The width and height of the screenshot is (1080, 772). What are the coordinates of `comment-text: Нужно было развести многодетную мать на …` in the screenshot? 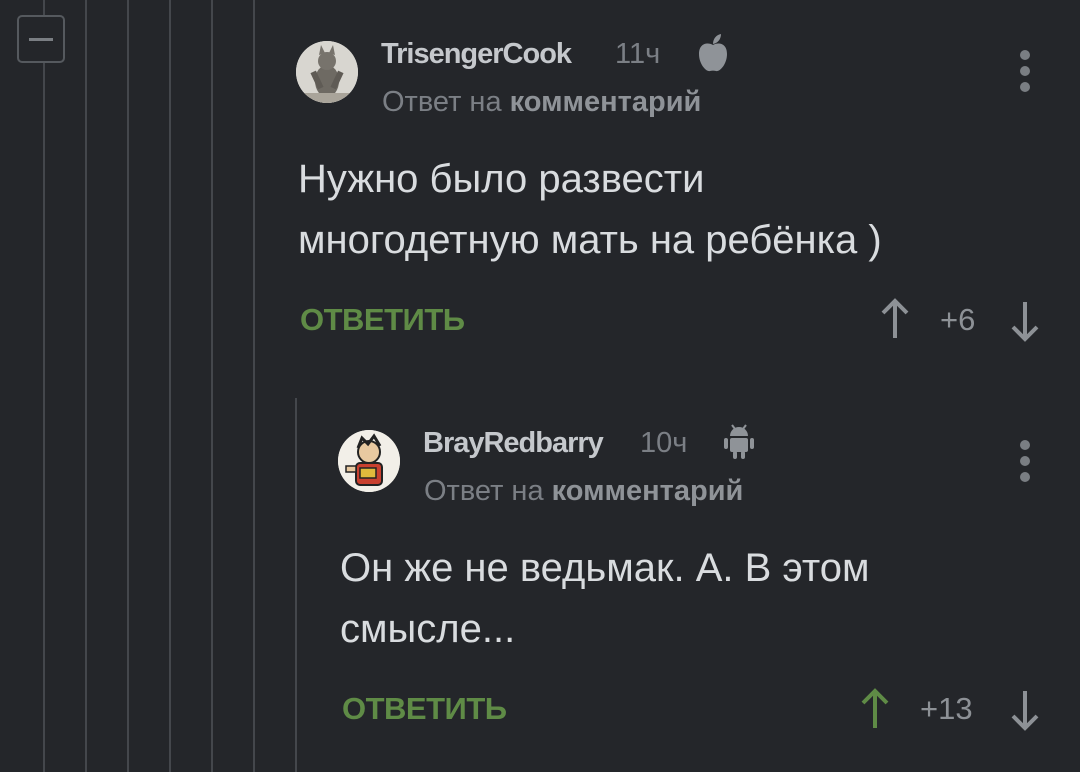 It's located at (590, 210).